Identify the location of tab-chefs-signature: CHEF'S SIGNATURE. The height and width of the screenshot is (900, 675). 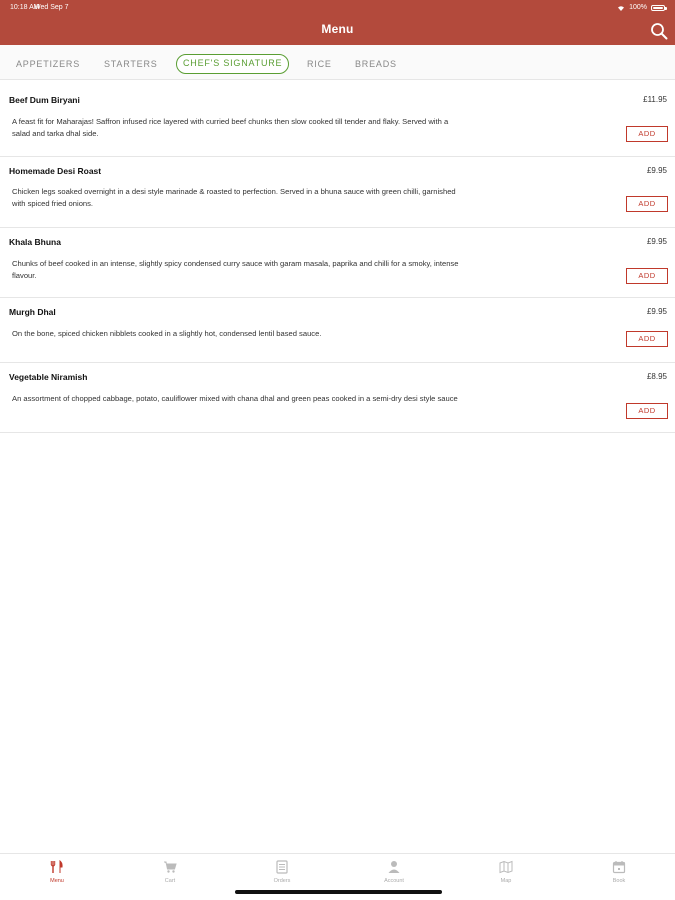
(233, 64).